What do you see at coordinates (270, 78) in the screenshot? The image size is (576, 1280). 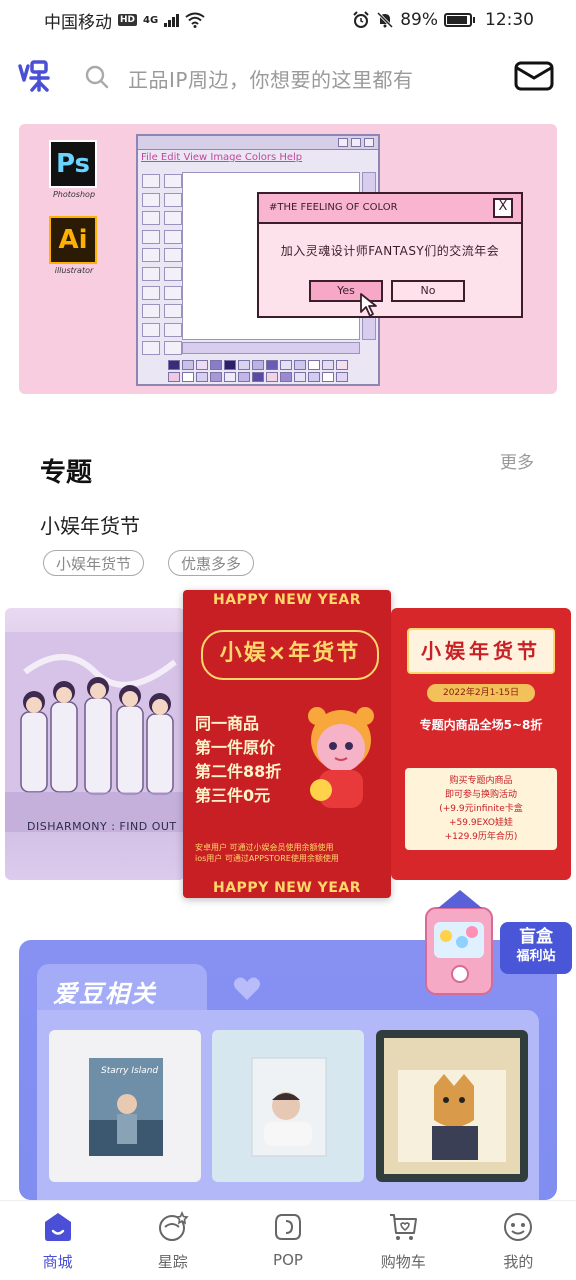 I see `search-input: 正品IP周边，你想要的这里都有` at bounding box center [270, 78].